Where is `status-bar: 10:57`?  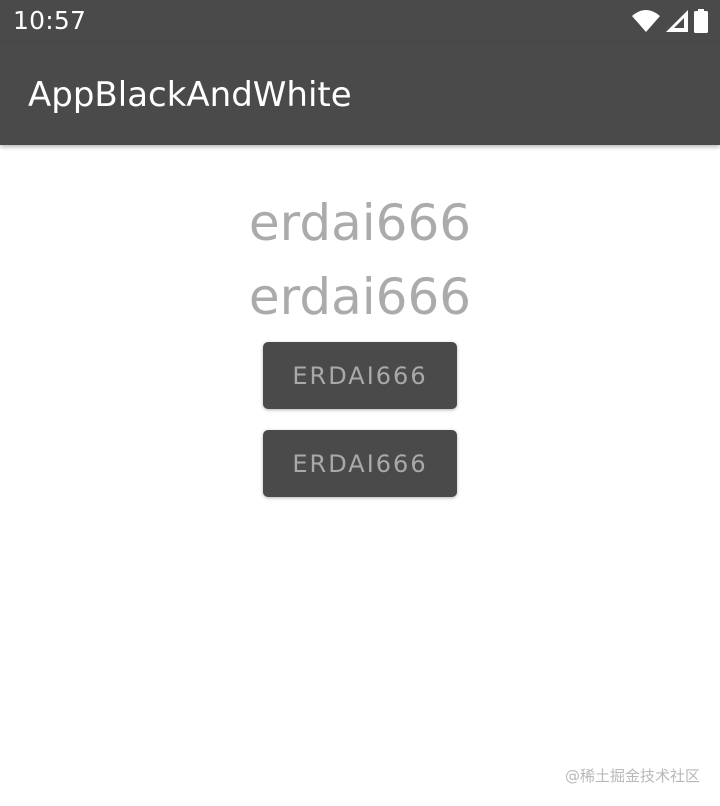 status-bar: 10:57 is located at coordinates (360, 21).